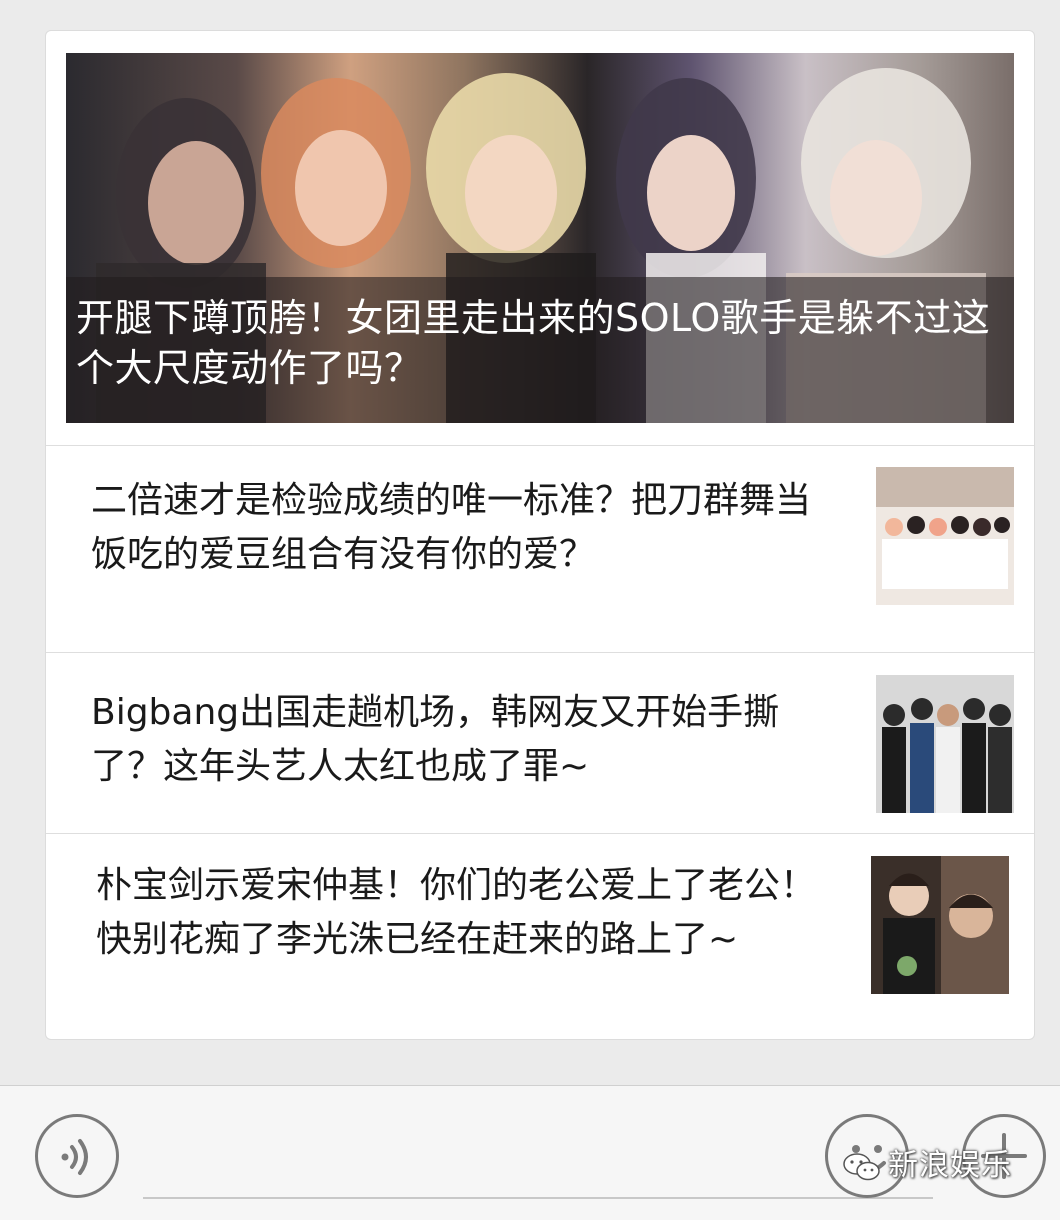  Describe the element at coordinates (861, 1166) in the screenshot. I see `wechat-logo-icon` at that location.